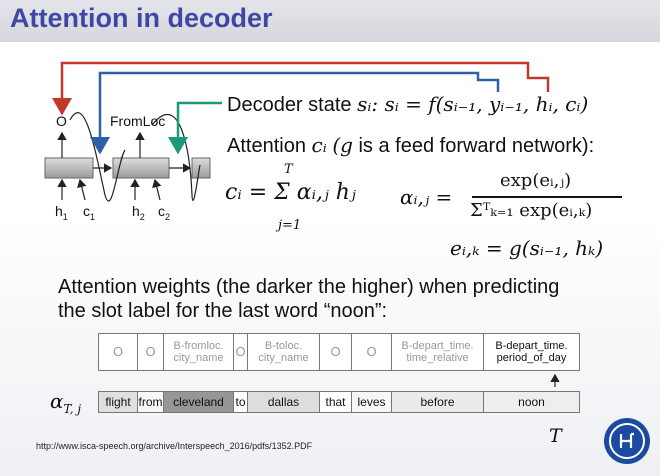  I want to click on green-arrow, so click(195, 128).